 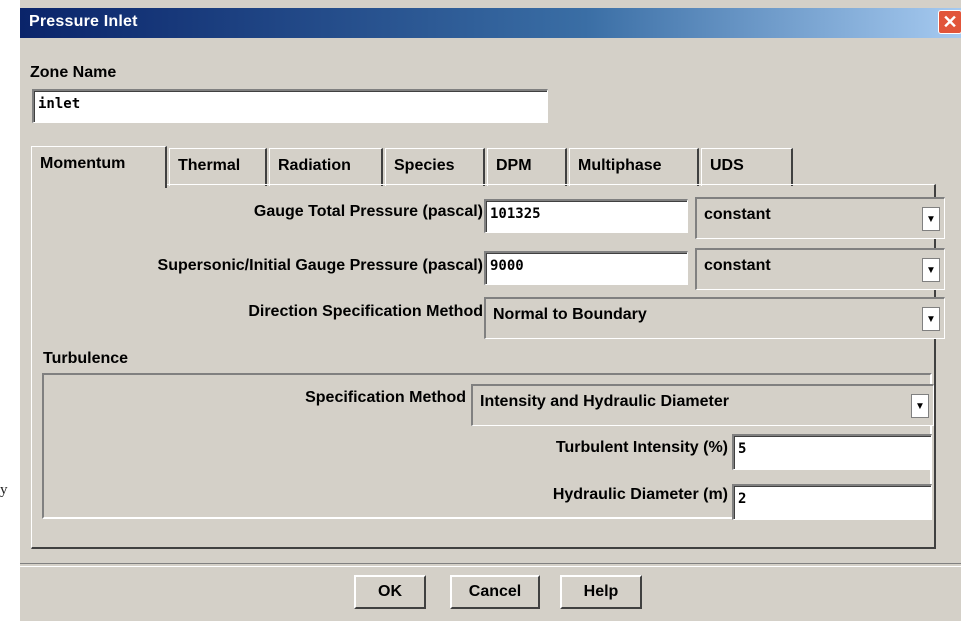 What do you see at coordinates (385, 397) in the screenshot?
I see `turbulence-spec-method-label: Specification Method` at bounding box center [385, 397].